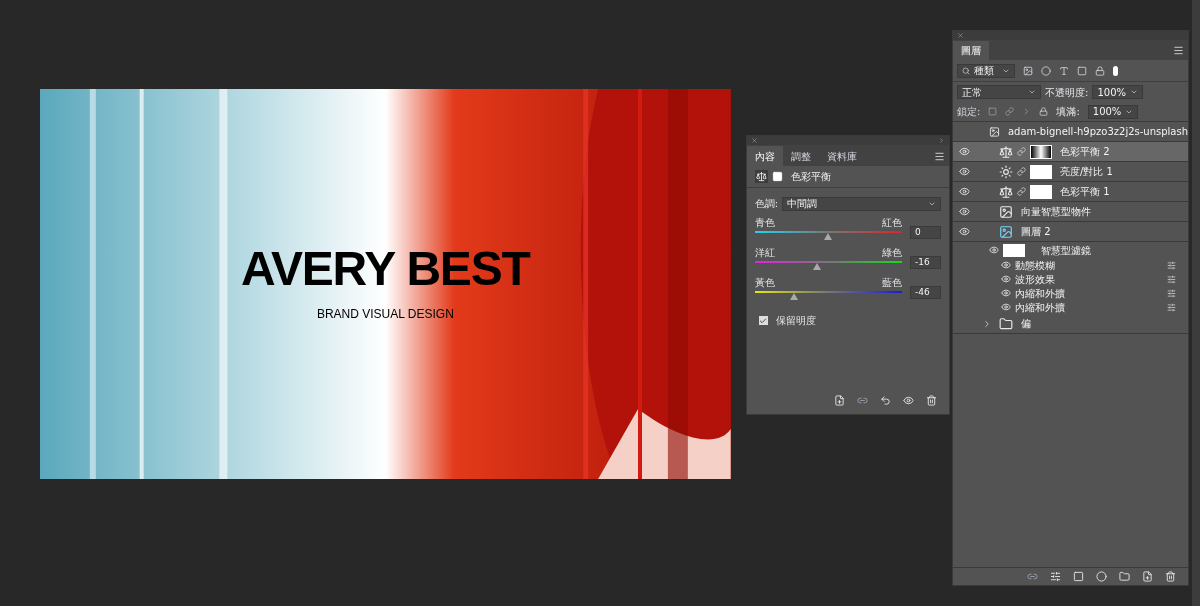 This screenshot has height=606, width=1200. I want to click on collapse-icon, so click(942, 140).